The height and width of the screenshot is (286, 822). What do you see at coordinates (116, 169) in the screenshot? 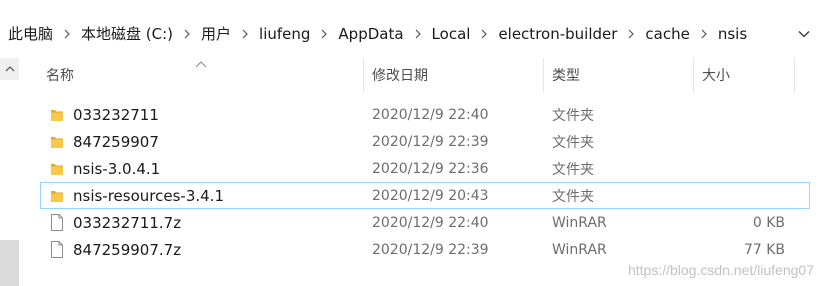
I see `file-name: nsis-3.0.4.1` at bounding box center [116, 169].